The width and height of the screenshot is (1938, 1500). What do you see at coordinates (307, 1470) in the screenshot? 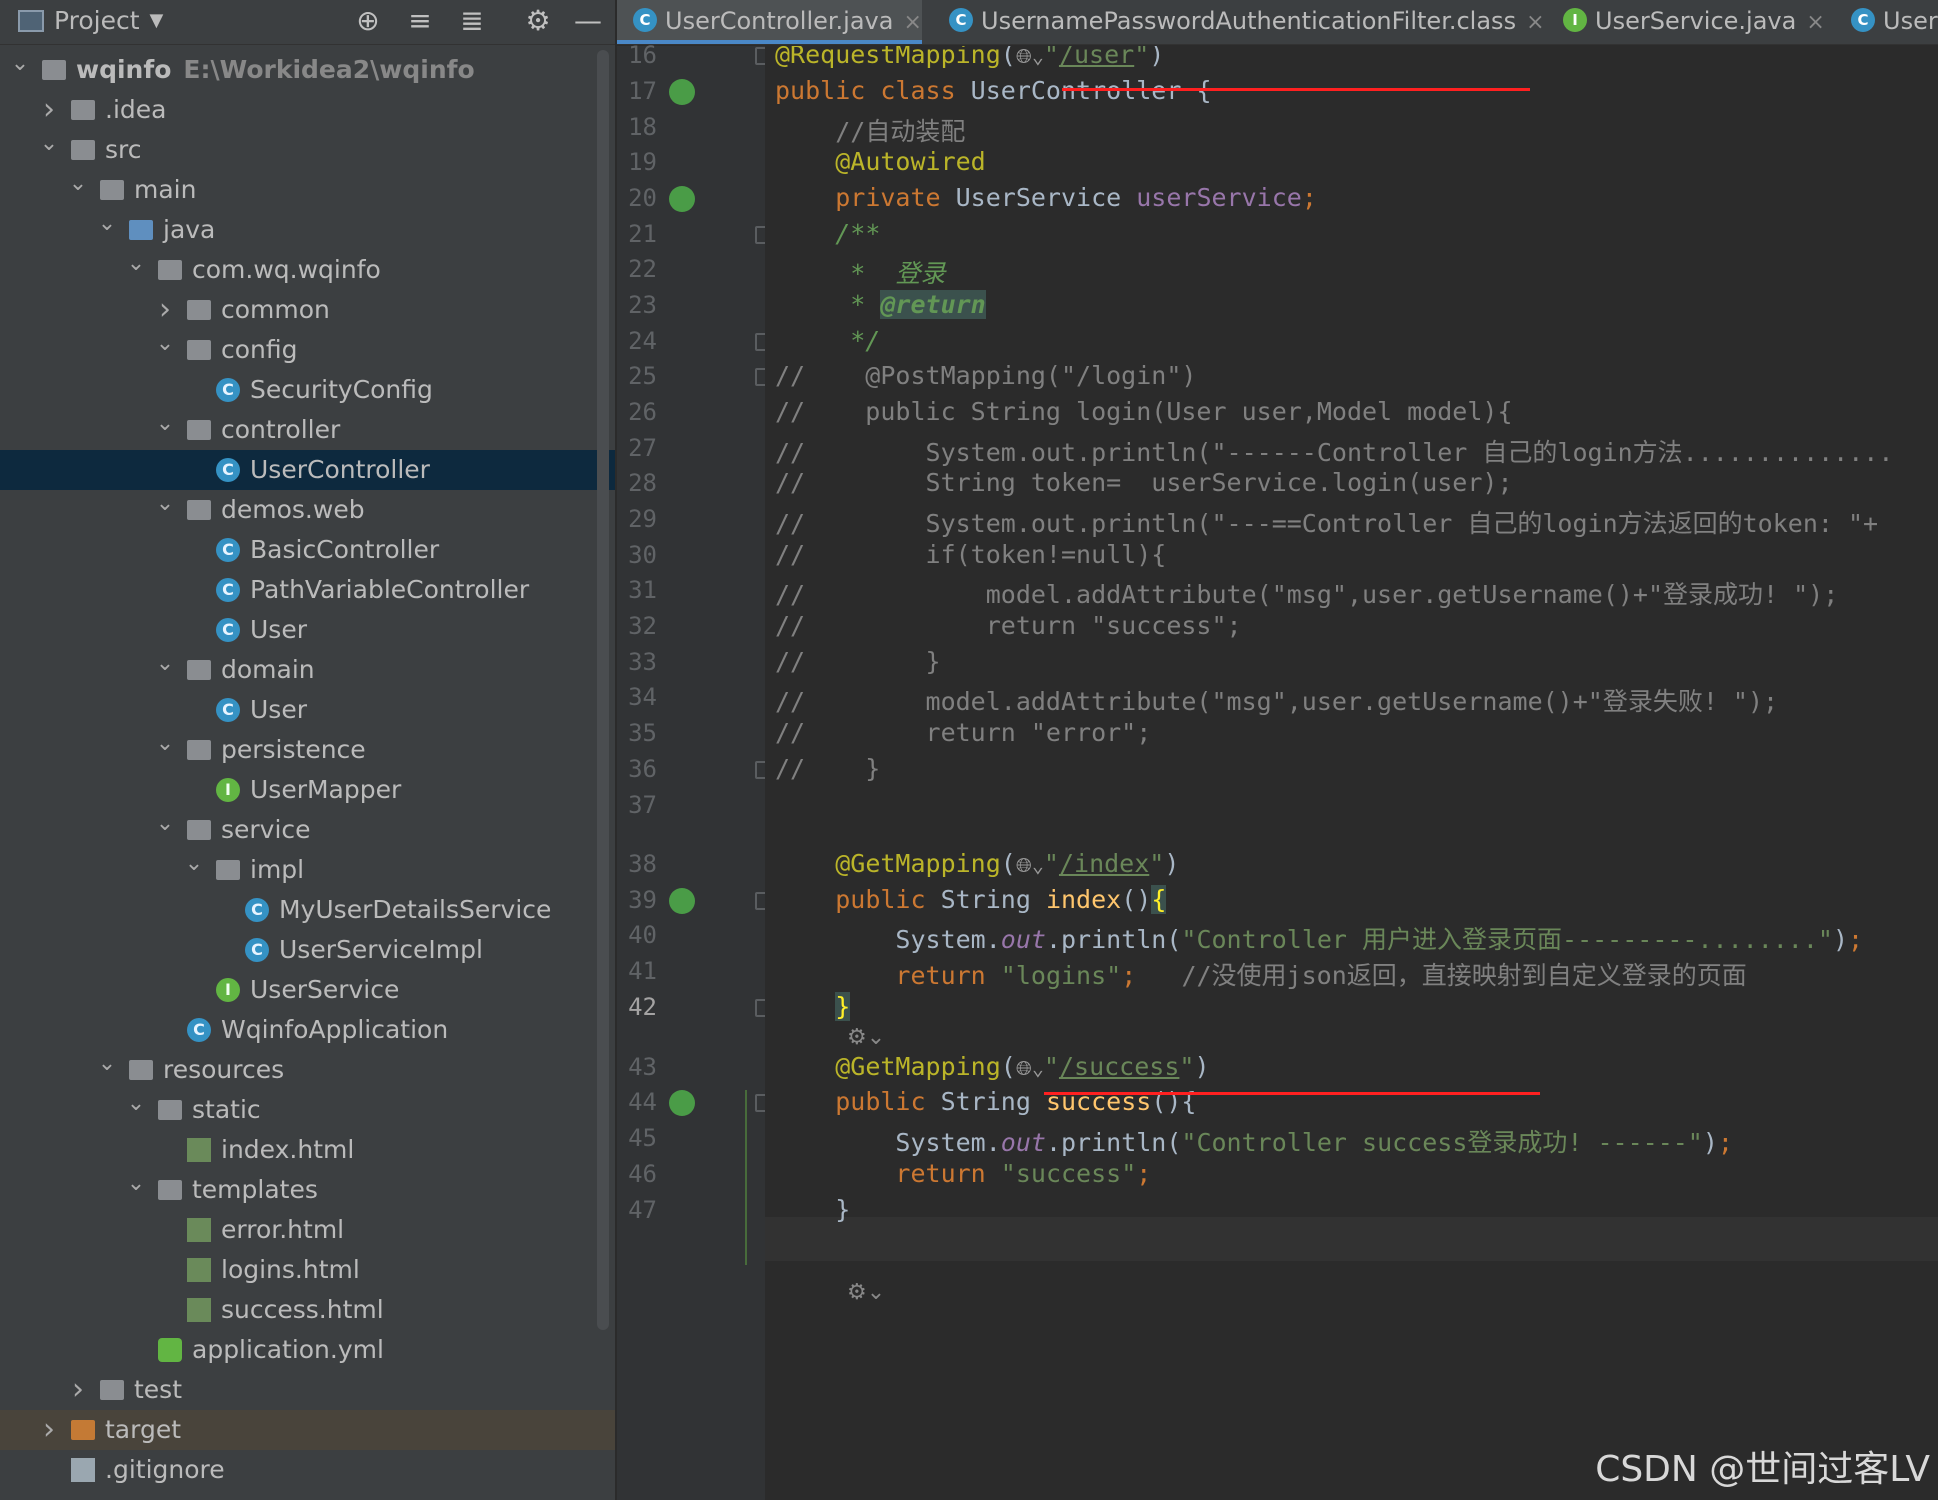
I see `tree-item: .gitignore` at bounding box center [307, 1470].